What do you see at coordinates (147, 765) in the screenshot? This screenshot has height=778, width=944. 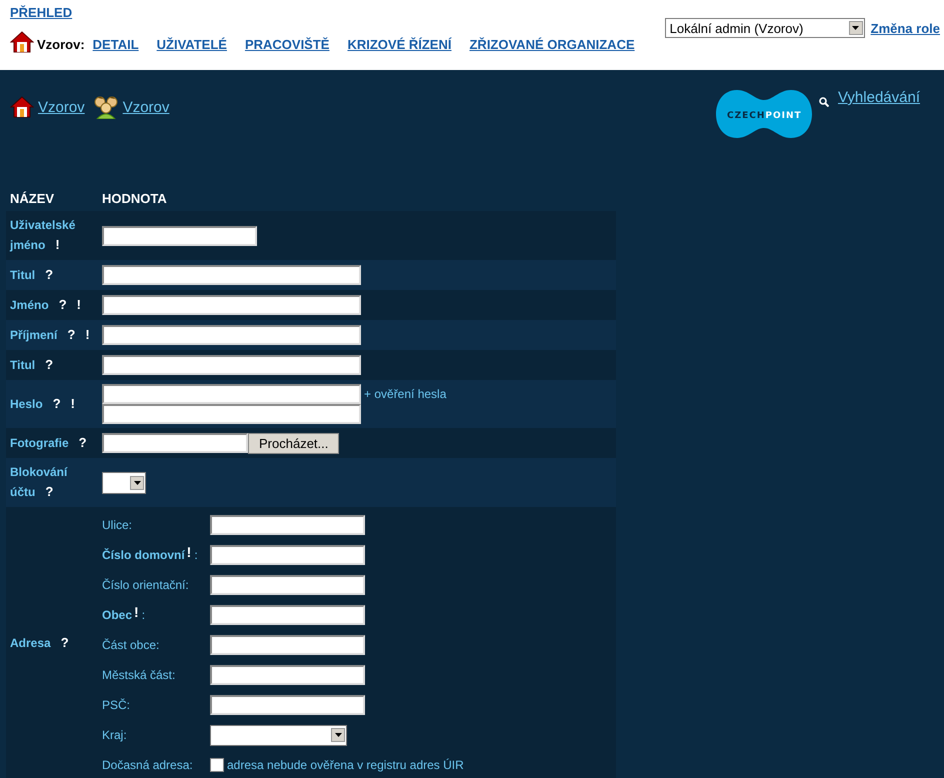 I see `address-label: Dočasná adresa:` at bounding box center [147, 765].